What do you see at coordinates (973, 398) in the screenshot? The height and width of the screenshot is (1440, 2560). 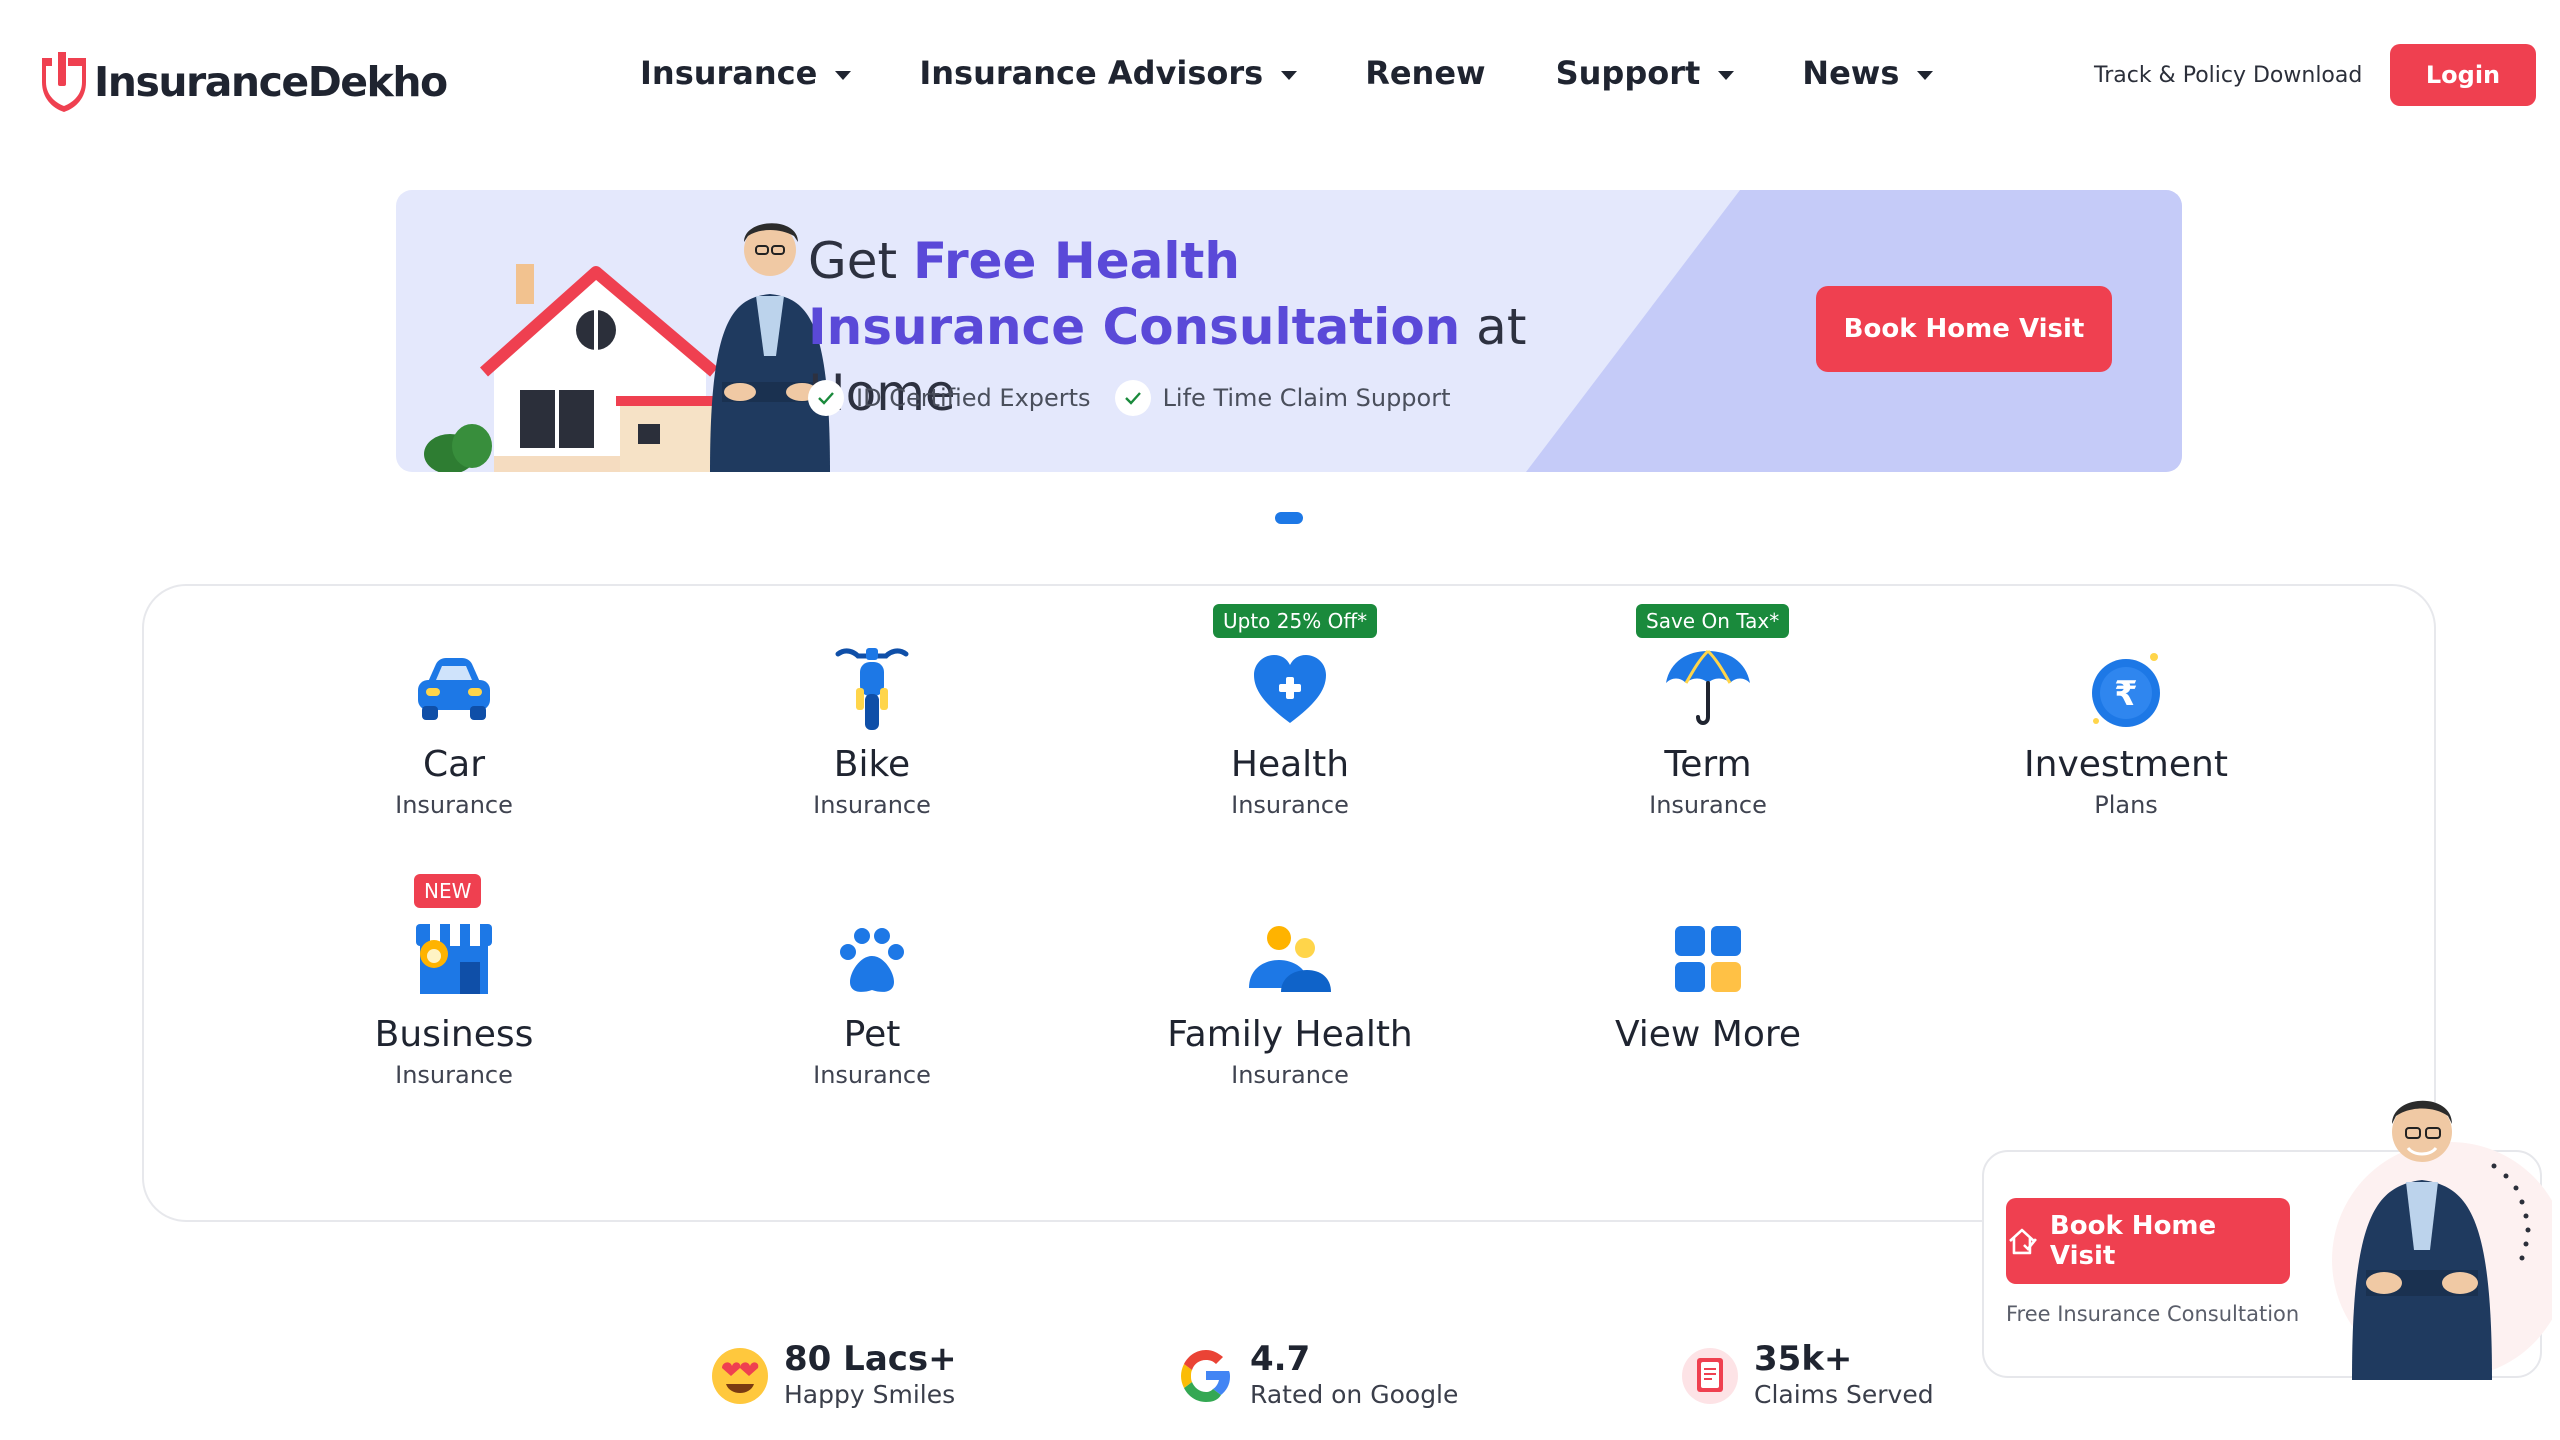 I see `benefit-label: ID Certified Experts` at bounding box center [973, 398].